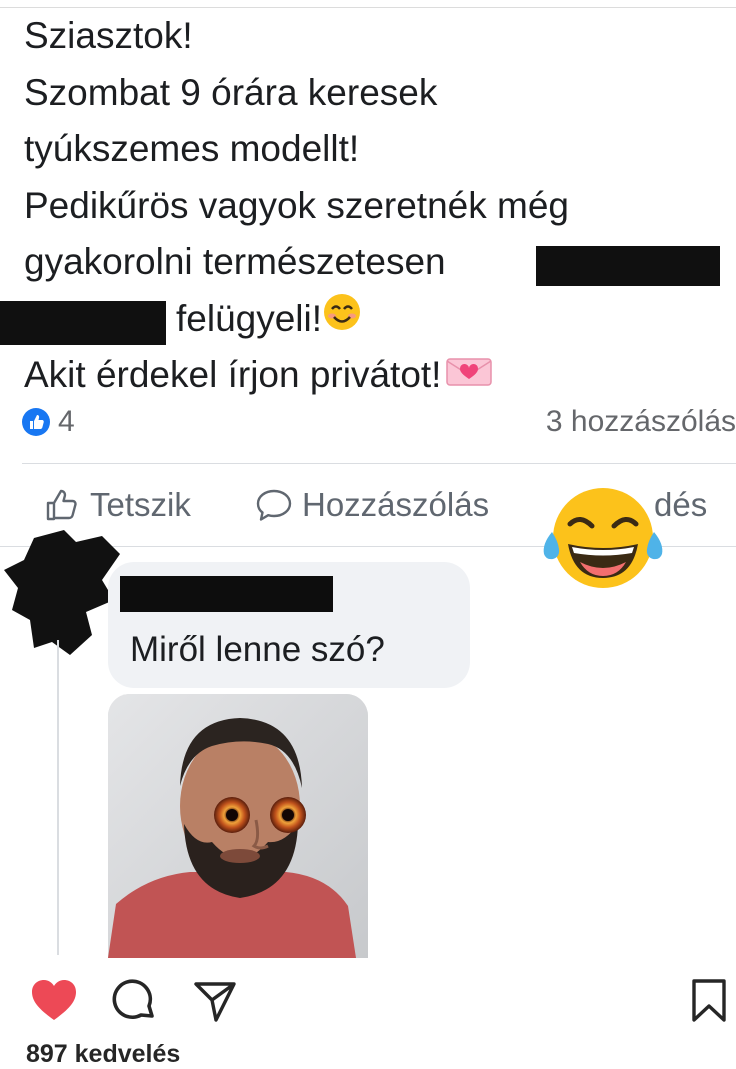 The width and height of the screenshot is (736, 1069). Describe the element at coordinates (709, 1003) in the screenshot. I see `bookmark-icon` at that location.